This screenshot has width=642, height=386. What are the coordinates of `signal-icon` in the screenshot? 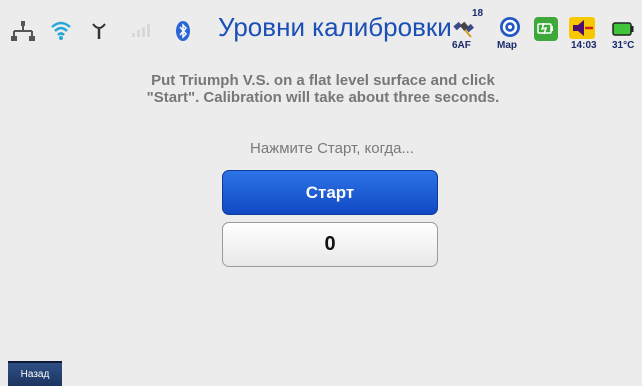 It's located at (141, 30).